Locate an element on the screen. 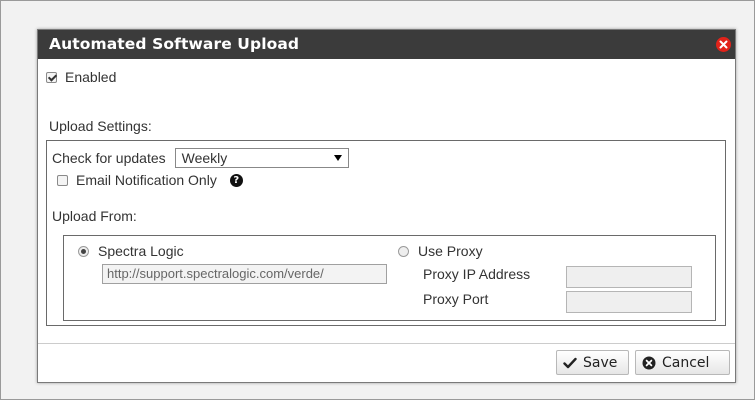 Image resolution: width=755 pixels, height=400 pixels. checkmark-icon is located at coordinates (570, 362).